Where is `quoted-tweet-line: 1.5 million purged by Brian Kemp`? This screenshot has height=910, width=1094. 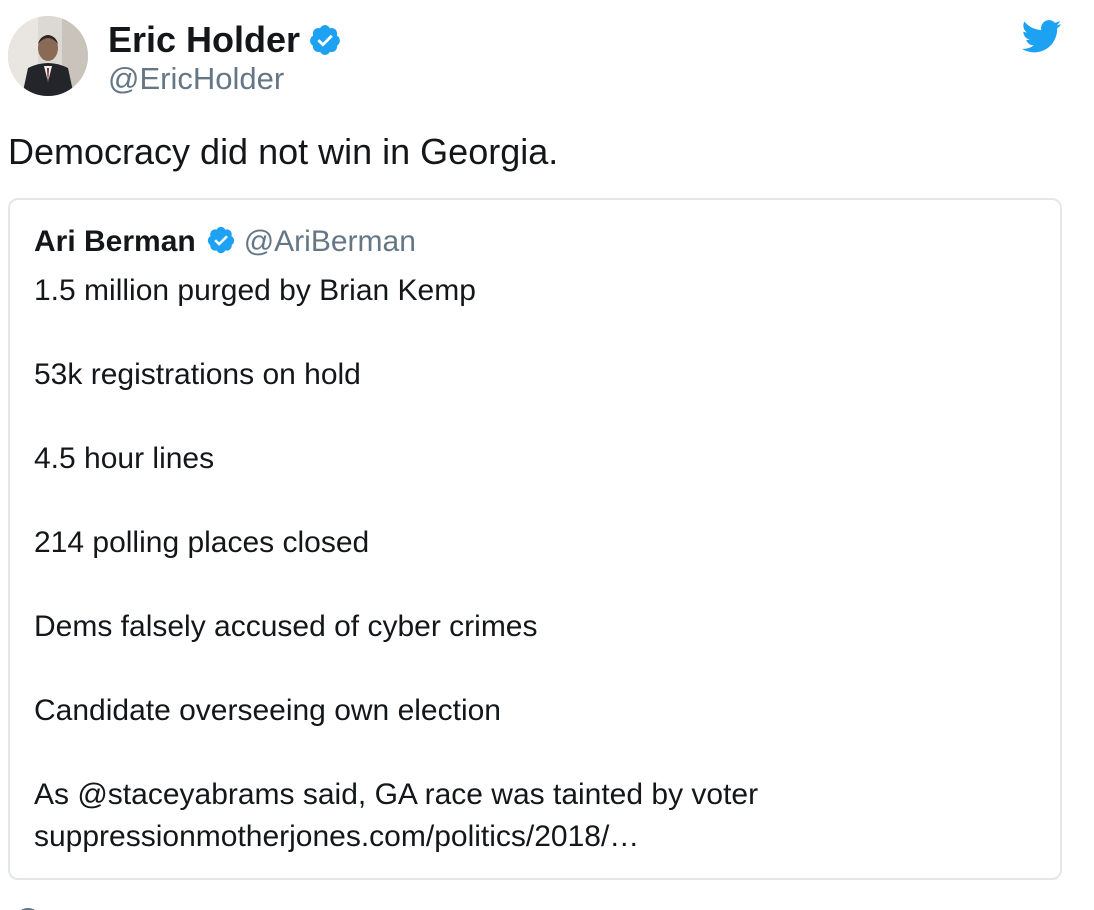
quoted-tweet-line: 1.5 million purged by Brian Kemp is located at coordinates (255, 290).